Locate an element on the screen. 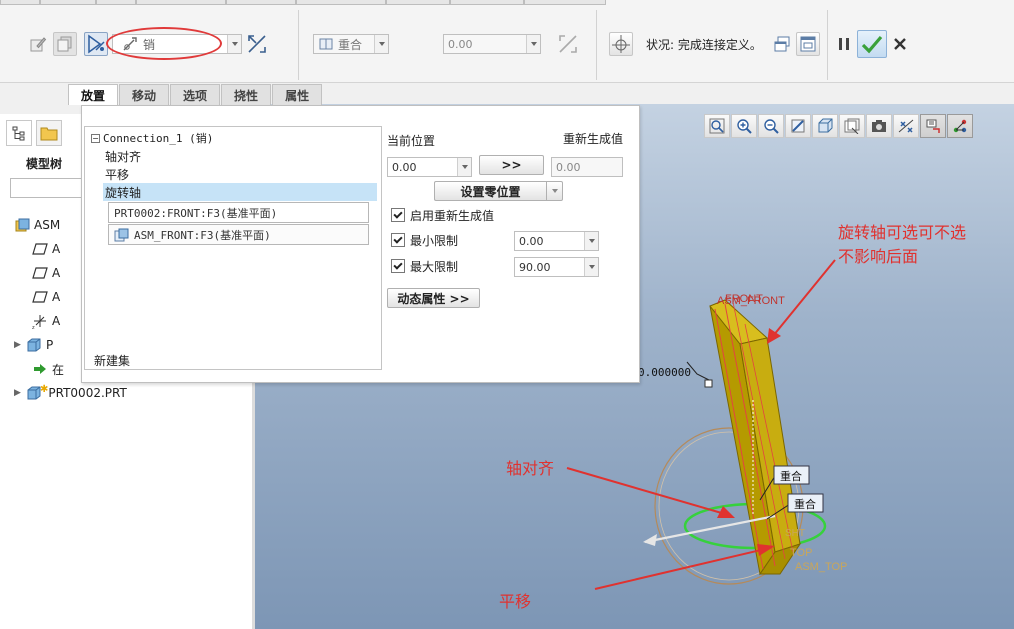 The image size is (1014, 629). current-position-value: 0.00 is located at coordinates (404, 167).